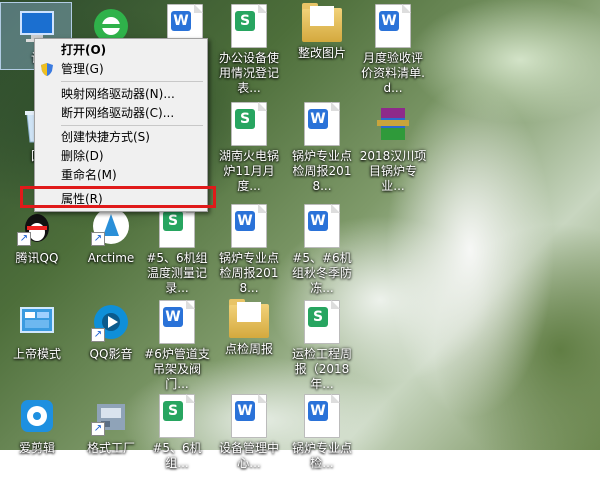 The height and width of the screenshot is (480, 600). I want to click on video-editor-icon, so click(37, 416).